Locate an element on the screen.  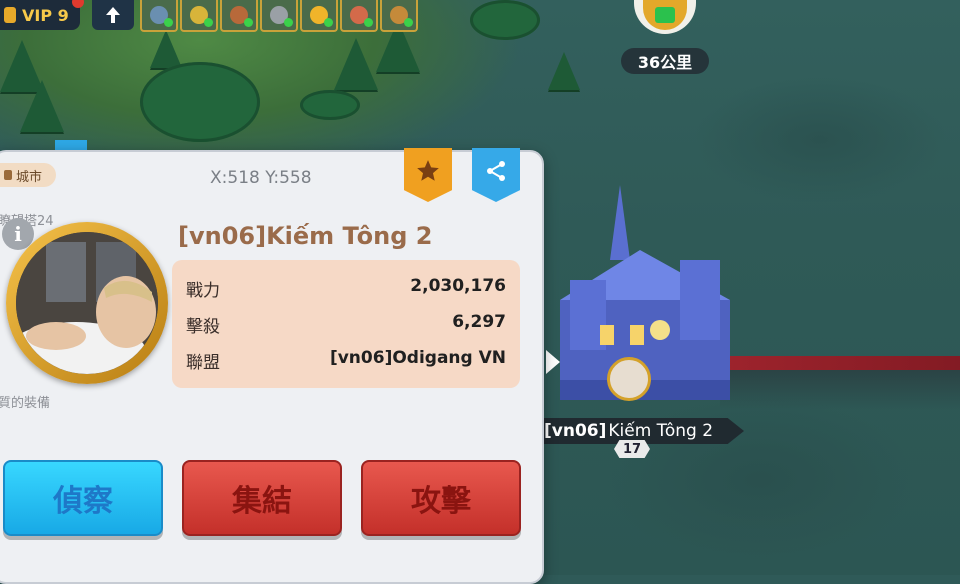
stat-value: 6,297 is located at coordinates (479, 322).